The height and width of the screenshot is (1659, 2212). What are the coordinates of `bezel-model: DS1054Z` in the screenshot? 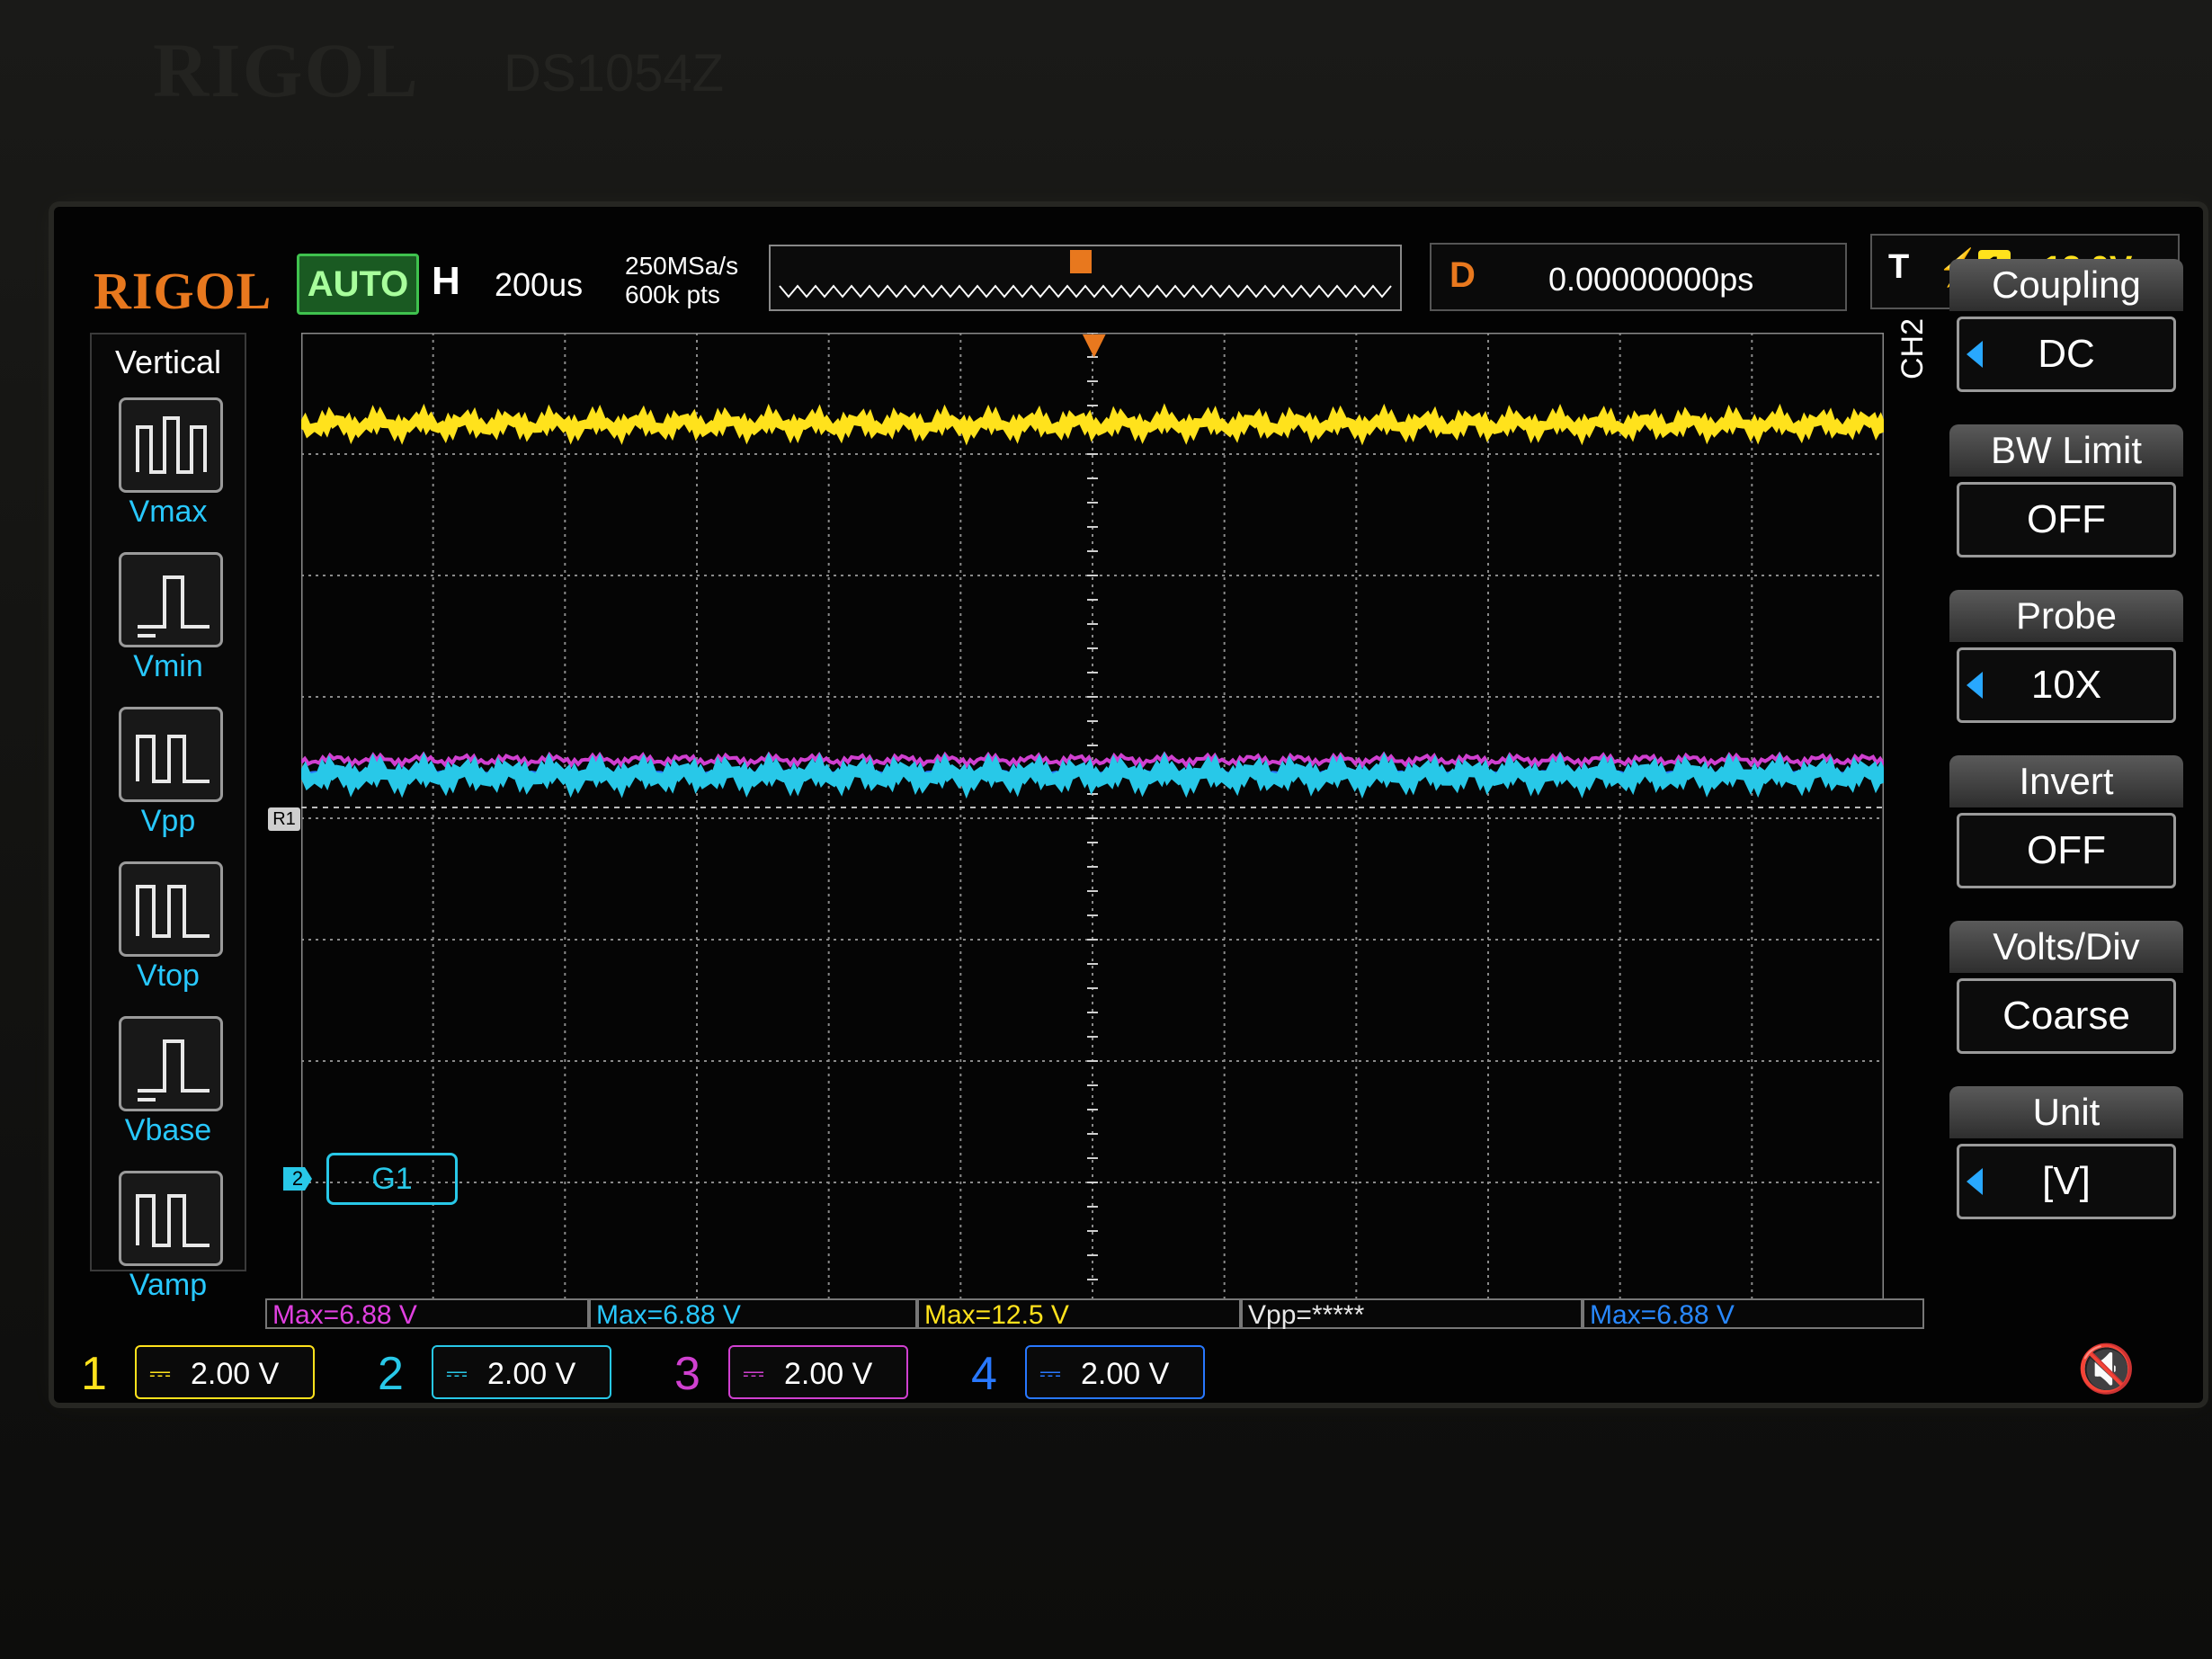 It's located at (614, 73).